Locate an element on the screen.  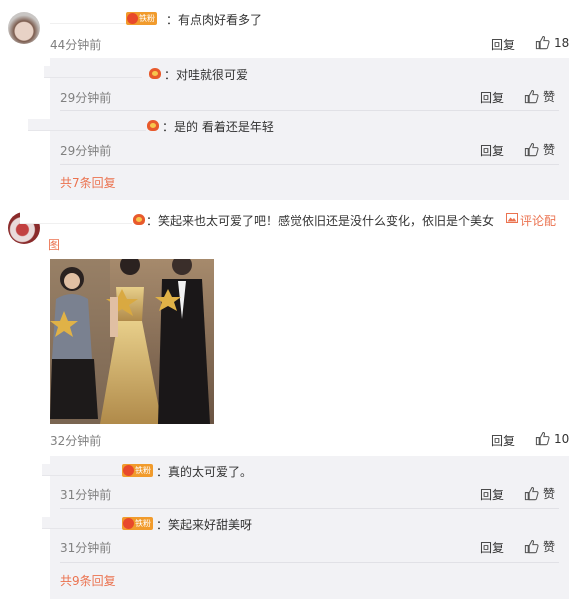
comment-text: ：有点肉好看多了 is located at coordinates (214, 20).